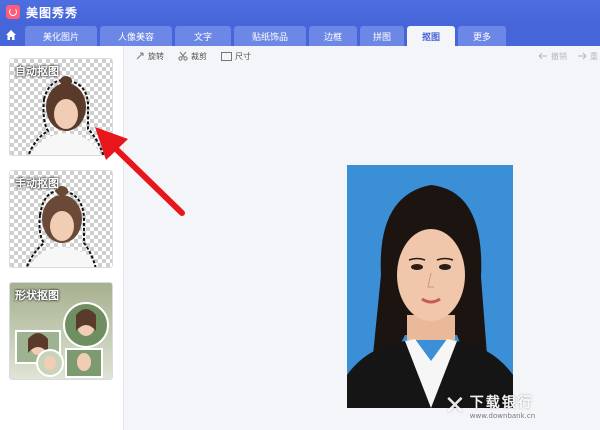 This screenshot has height=430, width=600. I want to click on downbank-watermark: ✕ 下载银行 www.downbank.cn, so click(520, 406).